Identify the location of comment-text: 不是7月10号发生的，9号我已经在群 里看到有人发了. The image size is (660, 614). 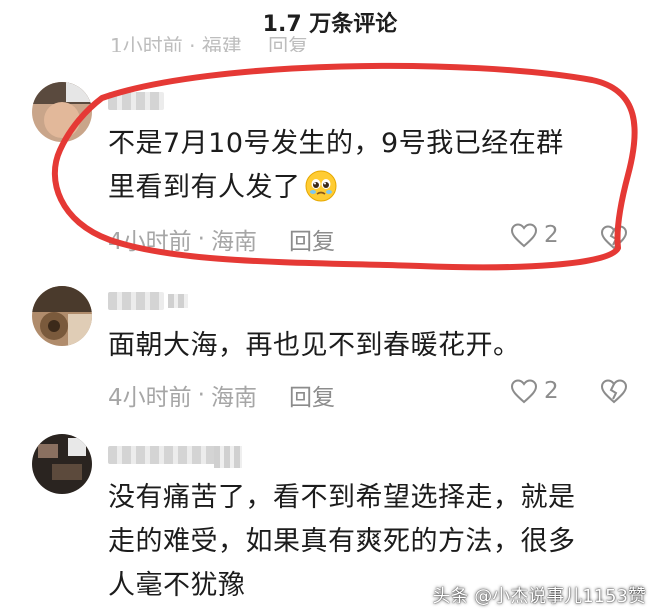
(368, 166).